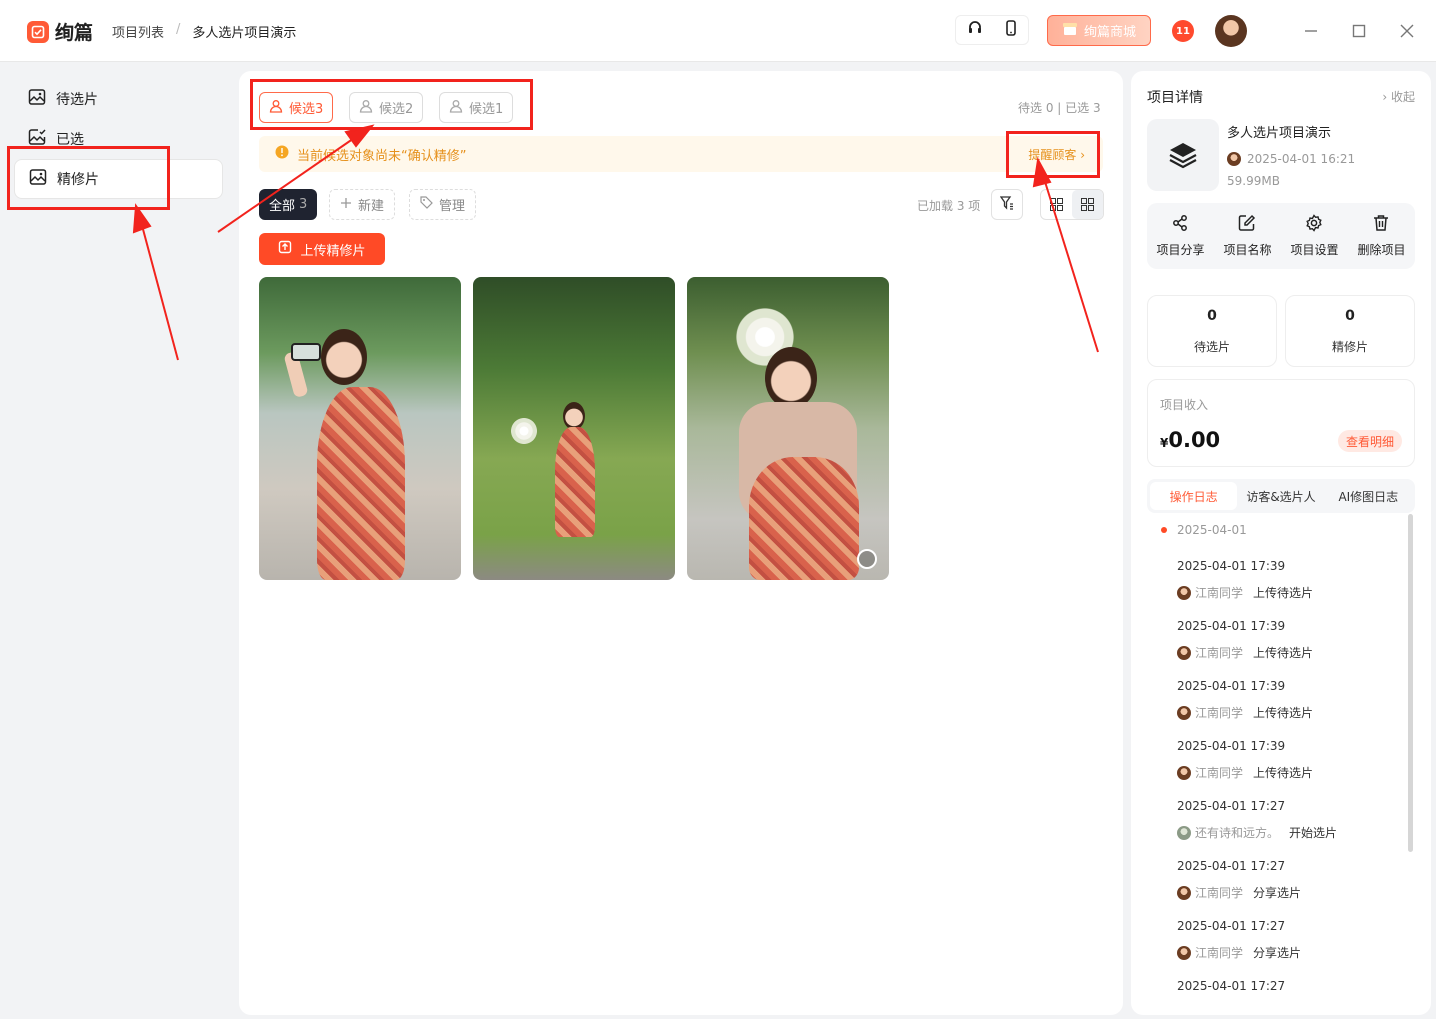 This screenshot has height=1019, width=1436. Describe the element at coordinates (1231, 31) in the screenshot. I see `user-avatar` at that location.